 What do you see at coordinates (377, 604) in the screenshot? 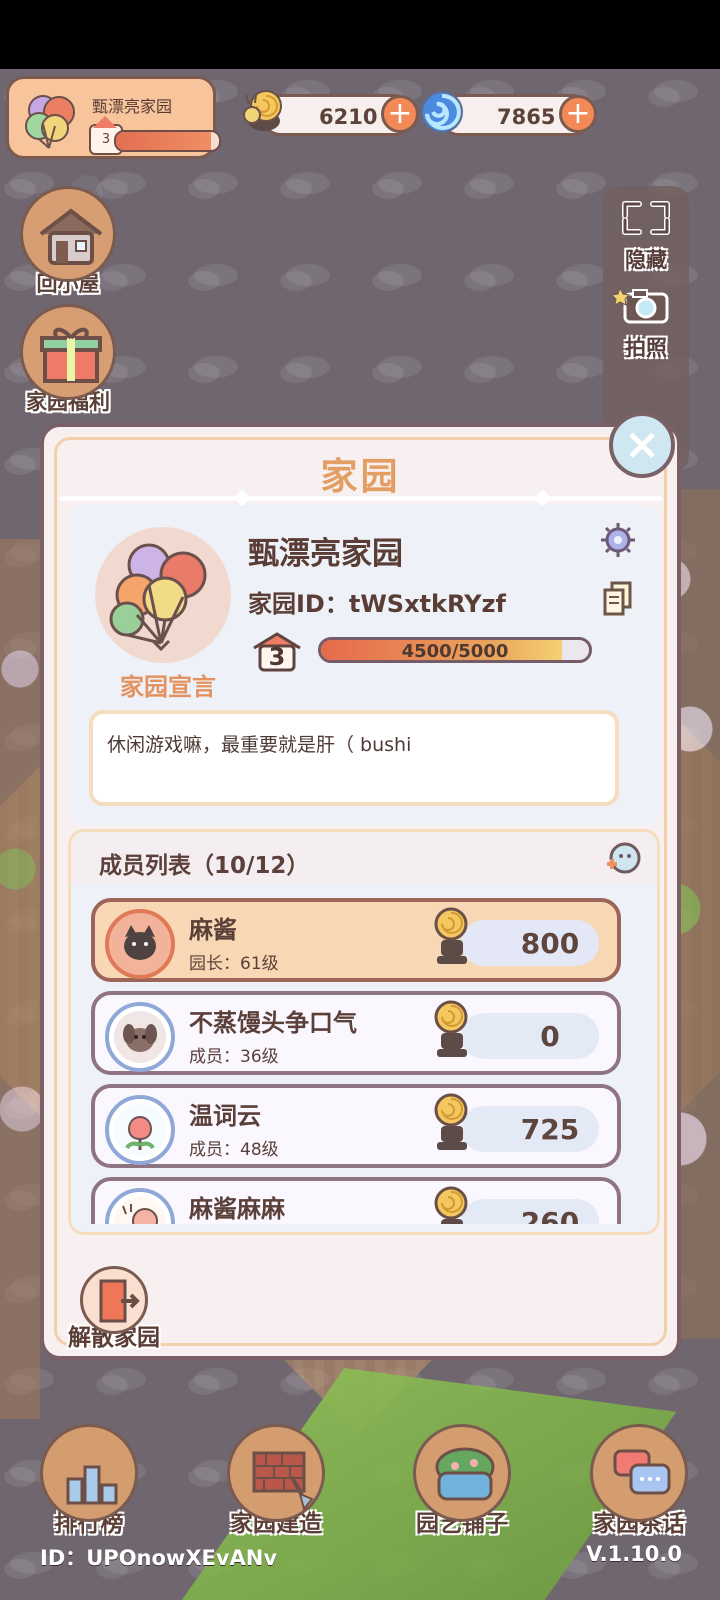
I see `garden-id-text: 家园ID：tWSxtkRYzf` at bounding box center [377, 604].